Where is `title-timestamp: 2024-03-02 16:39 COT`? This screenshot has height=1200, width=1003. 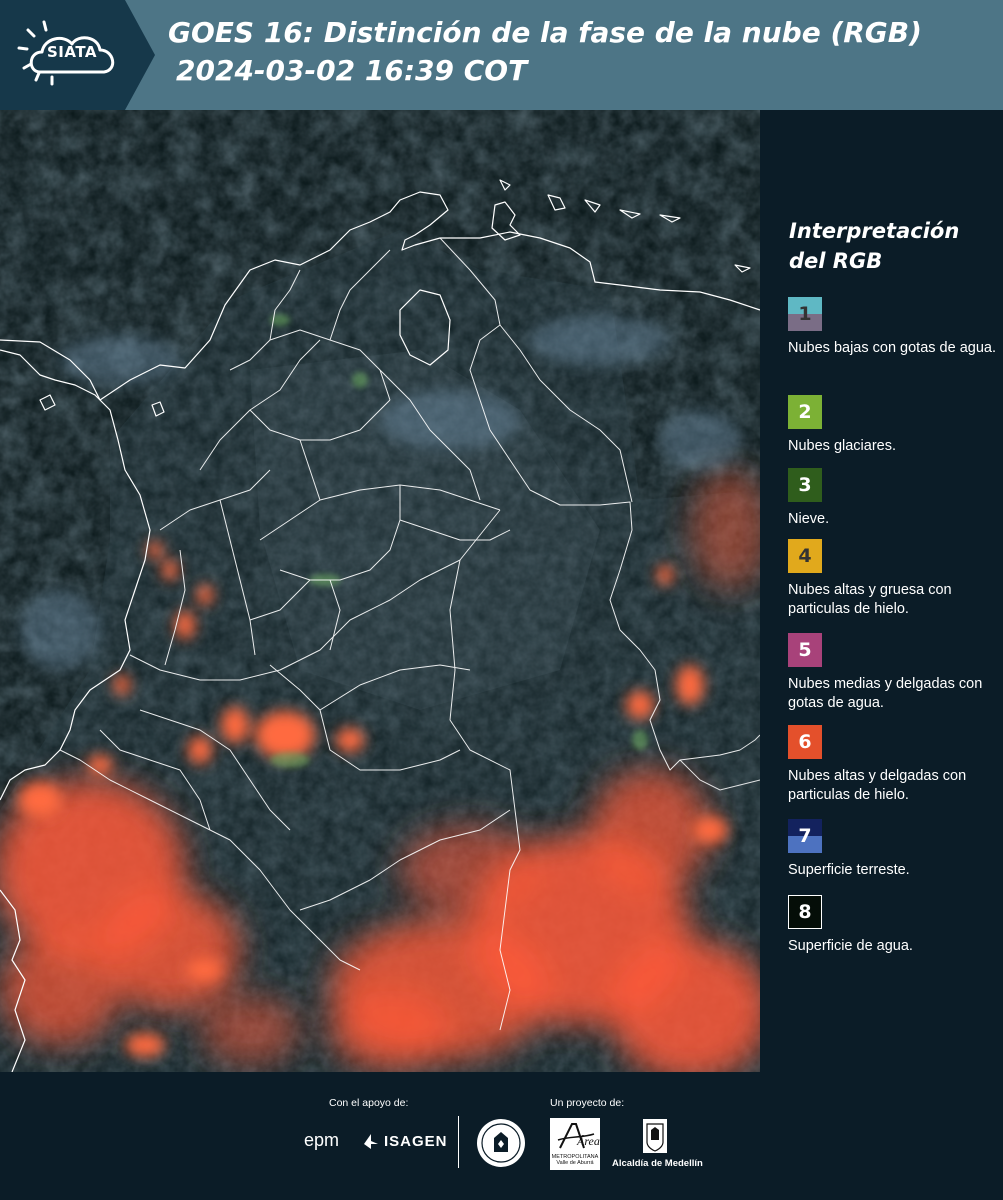
title-timestamp: 2024-03-02 16:39 COT is located at coordinates (352, 70).